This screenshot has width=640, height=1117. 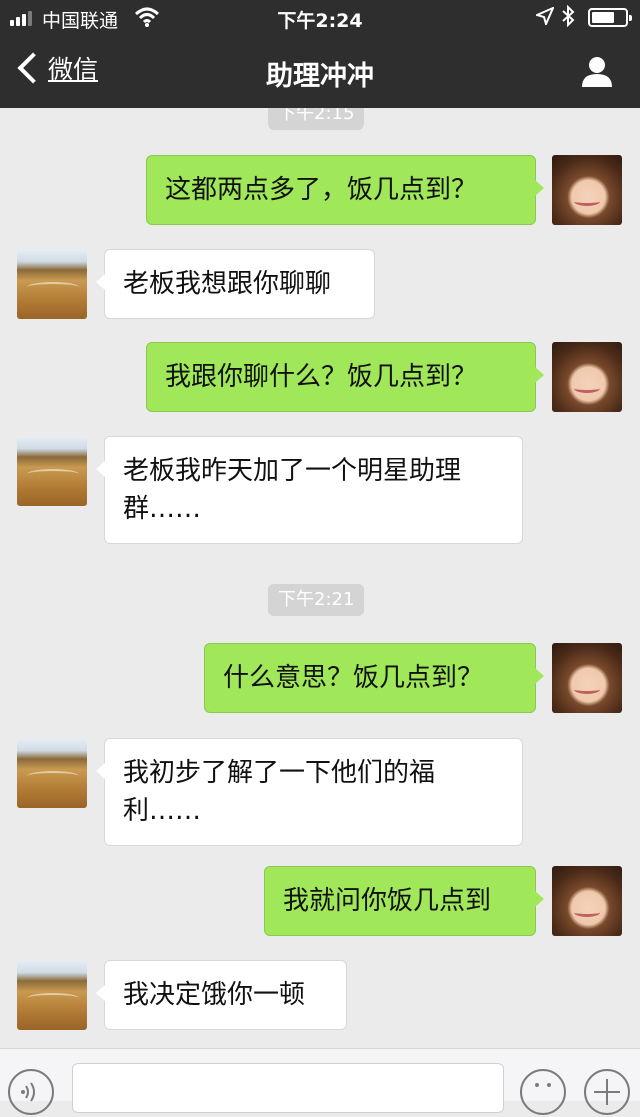 I want to click on status-bar: 中国联通 下午2:24, so click(x=320, y=18).